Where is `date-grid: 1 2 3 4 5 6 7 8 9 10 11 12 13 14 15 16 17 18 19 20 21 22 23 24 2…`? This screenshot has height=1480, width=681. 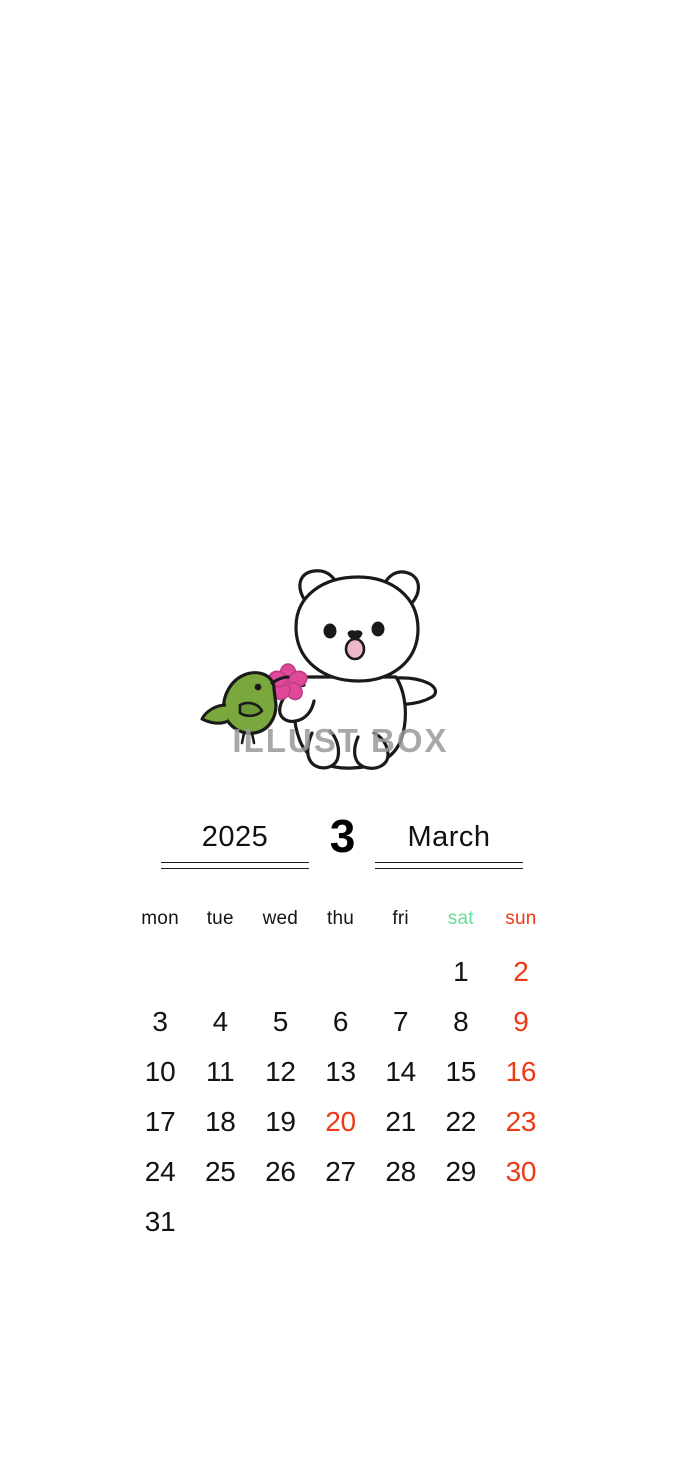 date-grid: 1 2 3 4 5 6 7 8 9 10 11 12 13 14 15 16 17 18 19 20 21 22 23 24 2… is located at coordinates (340, 1097).